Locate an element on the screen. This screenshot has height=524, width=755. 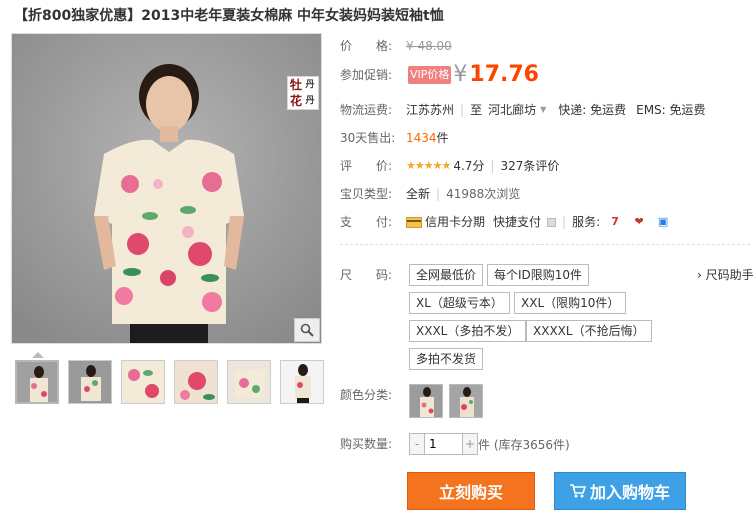
promo-label: 参加促销: is located at coordinates (366, 75).